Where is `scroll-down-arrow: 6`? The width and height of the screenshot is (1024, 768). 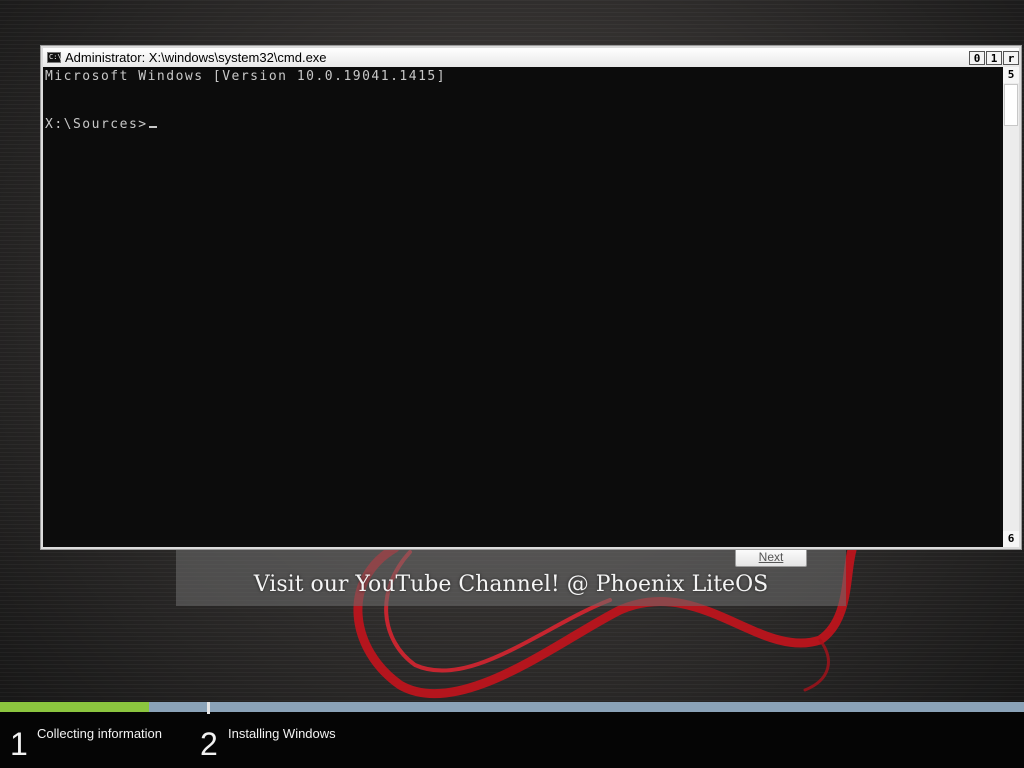 scroll-down-arrow: 6 is located at coordinates (1011, 539).